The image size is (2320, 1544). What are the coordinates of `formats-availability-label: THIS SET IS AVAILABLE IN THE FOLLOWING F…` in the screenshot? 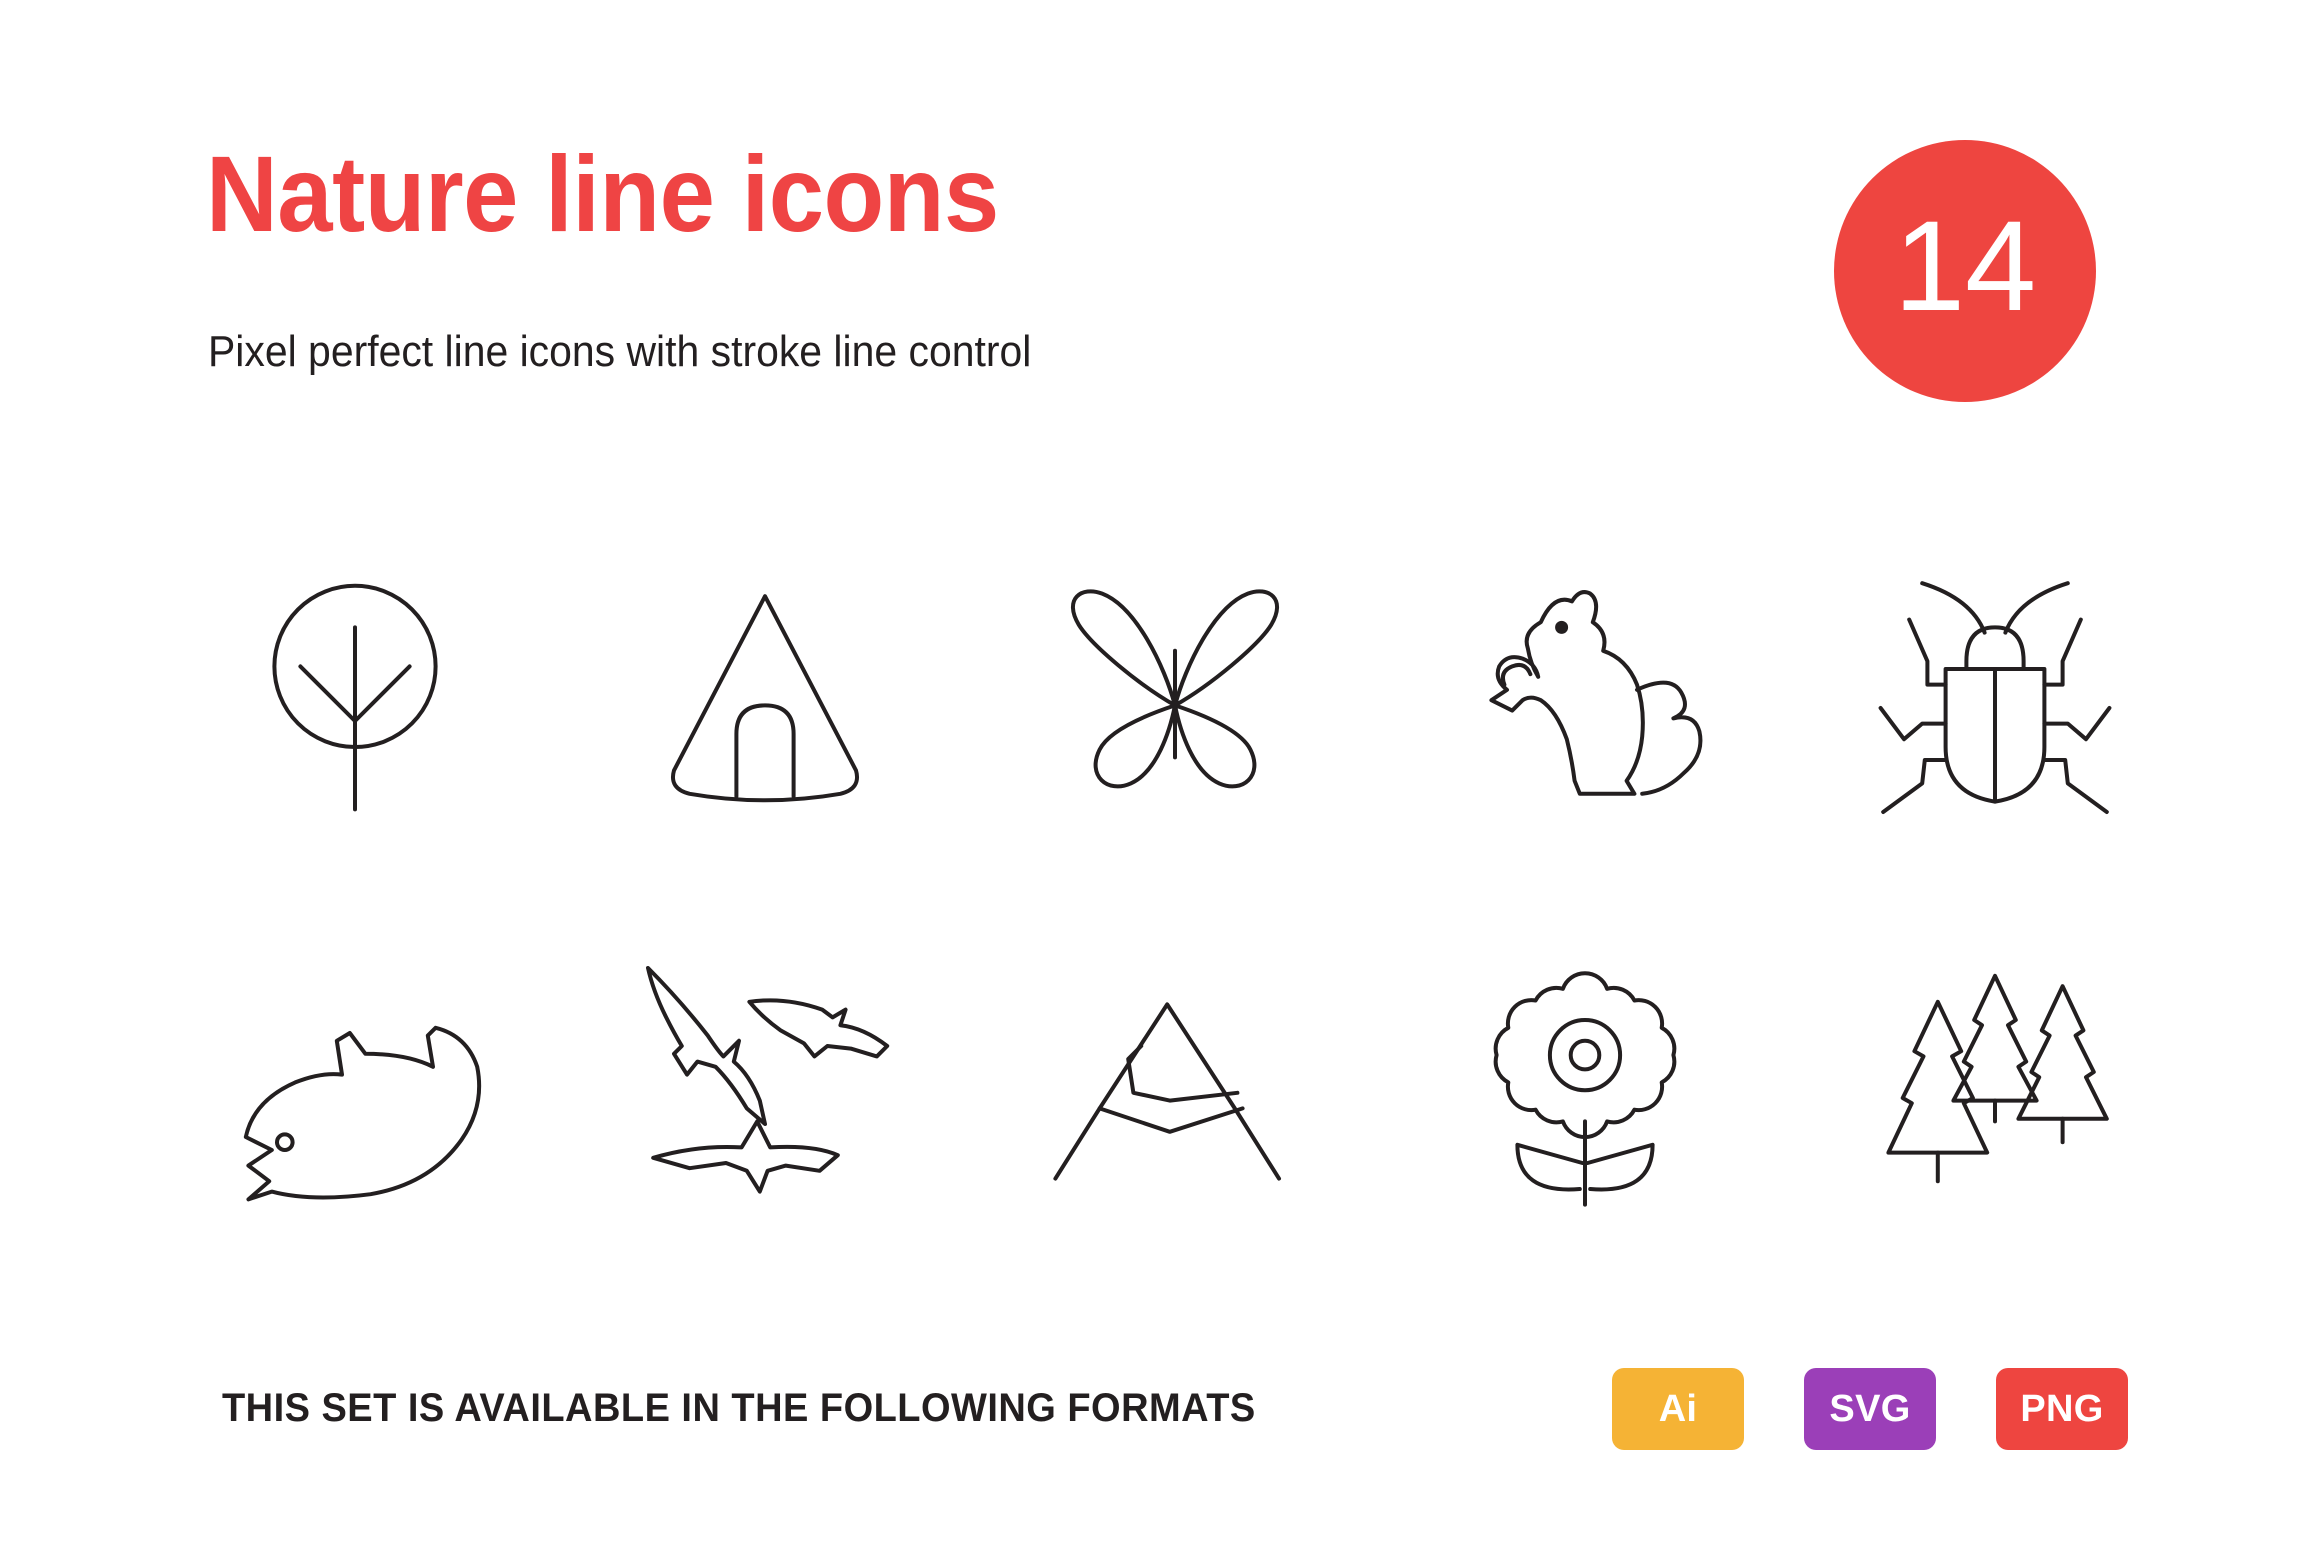 It's located at (739, 1408).